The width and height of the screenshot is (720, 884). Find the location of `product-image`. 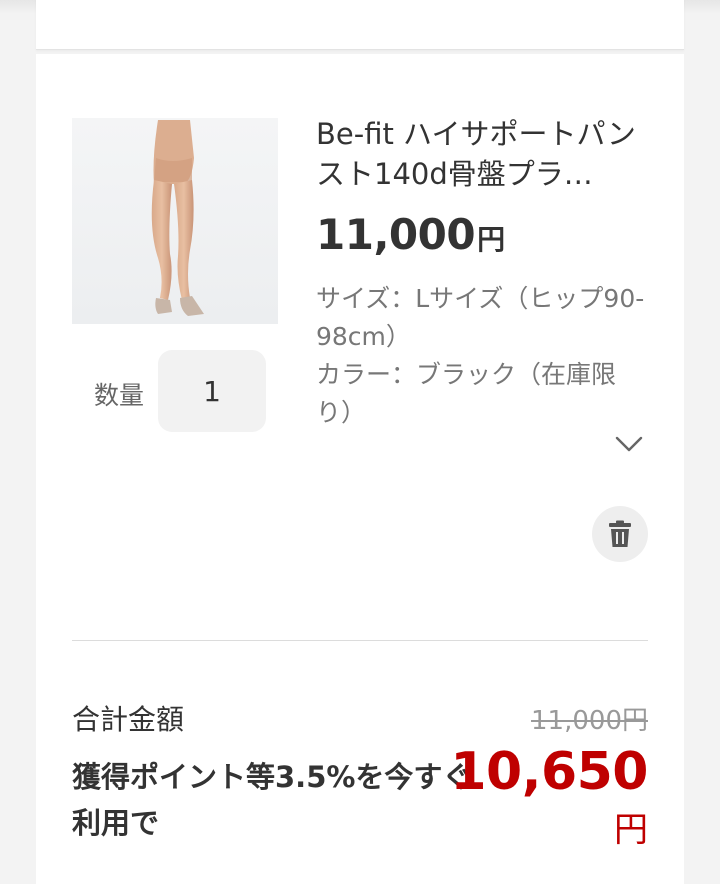

product-image is located at coordinates (175, 221).